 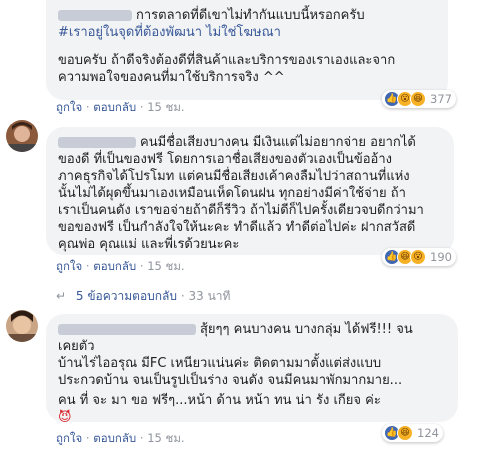 I want to click on reaction-count: 190, so click(x=441, y=257).